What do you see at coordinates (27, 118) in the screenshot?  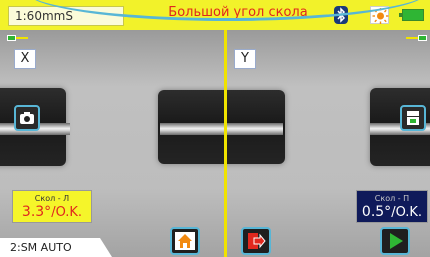 I see `camera-icon` at bounding box center [27, 118].